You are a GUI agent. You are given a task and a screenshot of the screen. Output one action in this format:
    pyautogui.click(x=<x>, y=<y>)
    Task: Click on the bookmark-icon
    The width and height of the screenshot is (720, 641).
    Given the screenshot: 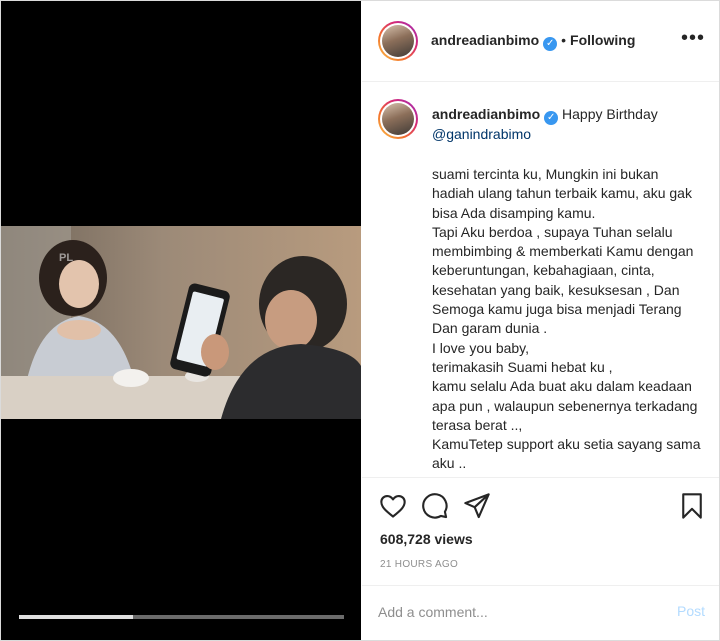 What is the action you would take?
    pyautogui.click(x=692, y=506)
    